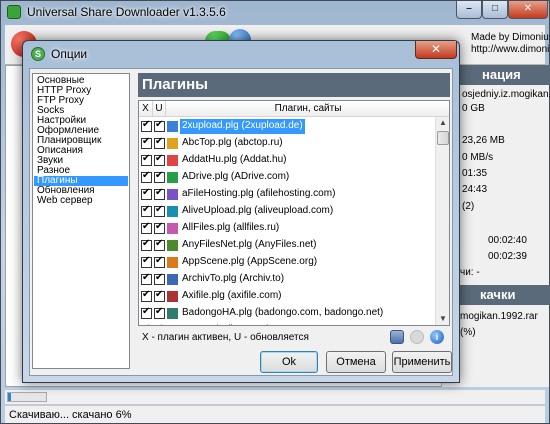 The width and height of the screenshot is (550, 424). Describe the element at coordinates (469, 10) in the screenshot. I see `minimize-button: –` at that location.